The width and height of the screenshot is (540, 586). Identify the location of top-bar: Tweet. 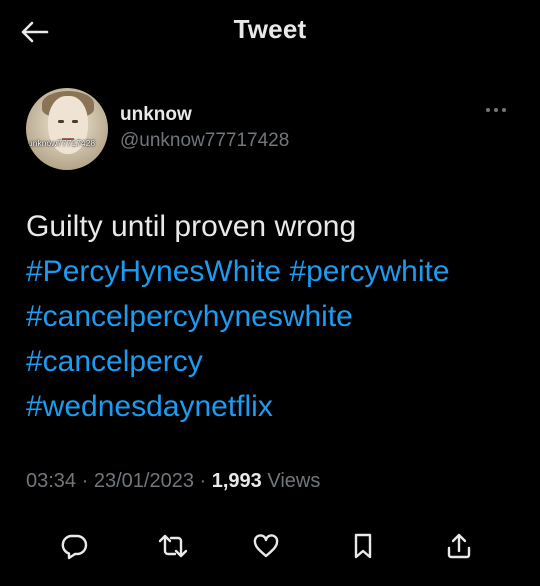
(270, 32).